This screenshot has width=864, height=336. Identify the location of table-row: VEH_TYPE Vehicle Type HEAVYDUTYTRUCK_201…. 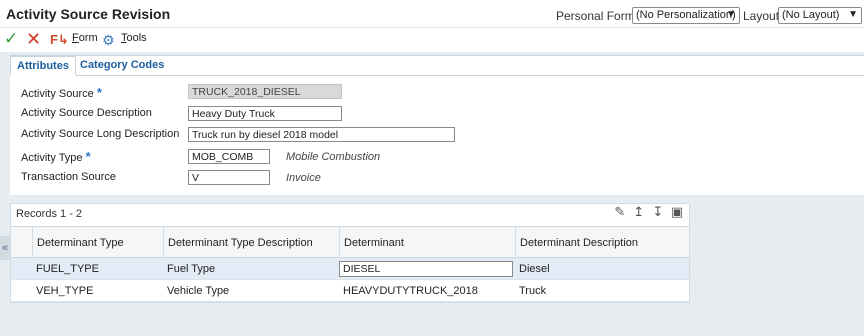
(350, 291).